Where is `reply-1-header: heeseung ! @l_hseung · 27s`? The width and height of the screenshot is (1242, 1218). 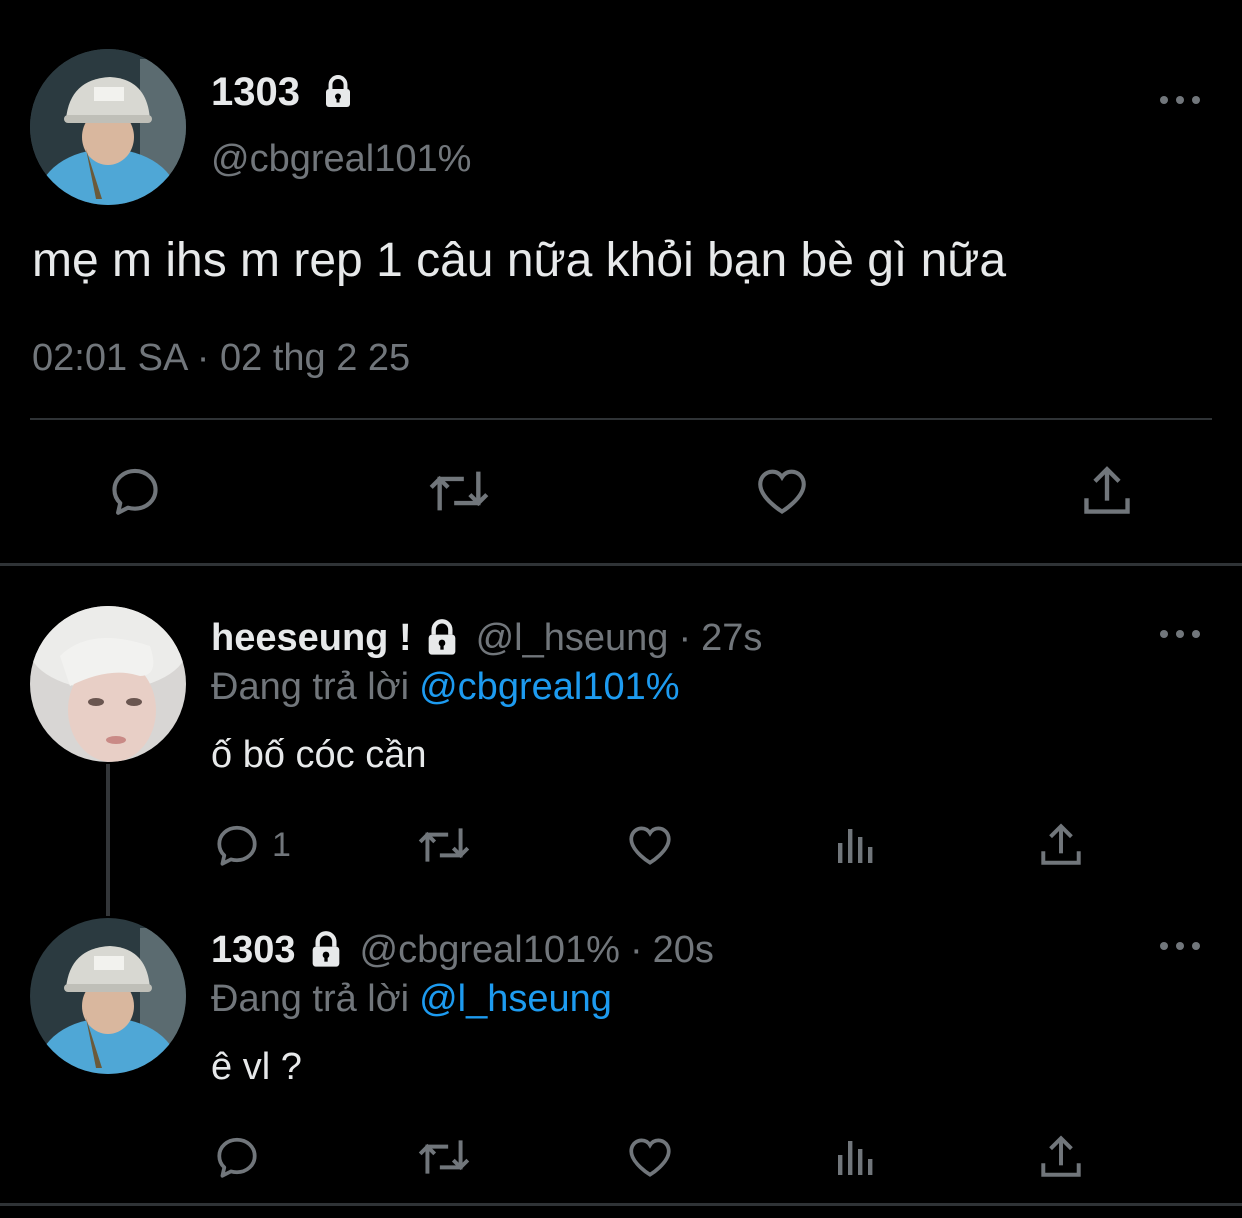 reply-1-header: heeseung ! @l_hseung · 27s is located at coordinates (486, 638).